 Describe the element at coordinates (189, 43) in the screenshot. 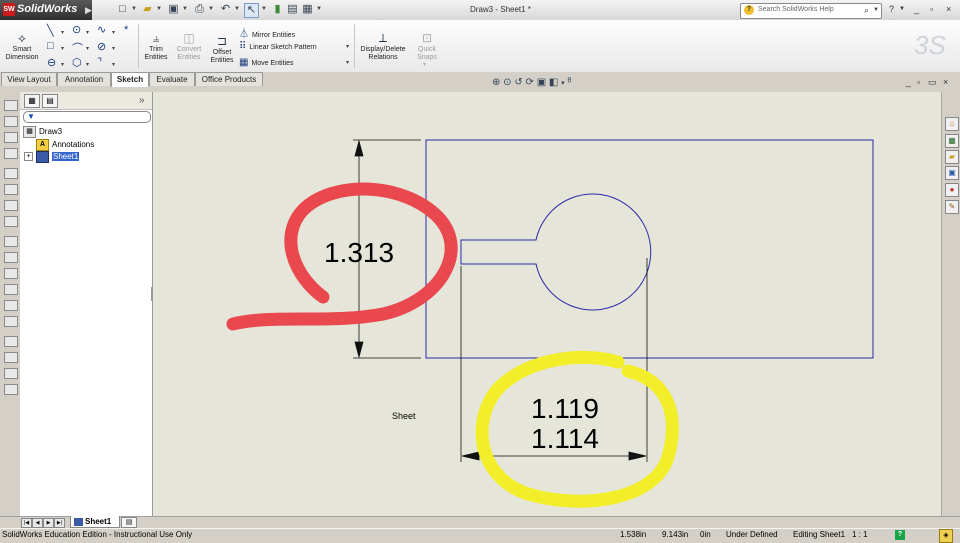

I see `convert-entities-button: ◫ Convert Entities` at that location.